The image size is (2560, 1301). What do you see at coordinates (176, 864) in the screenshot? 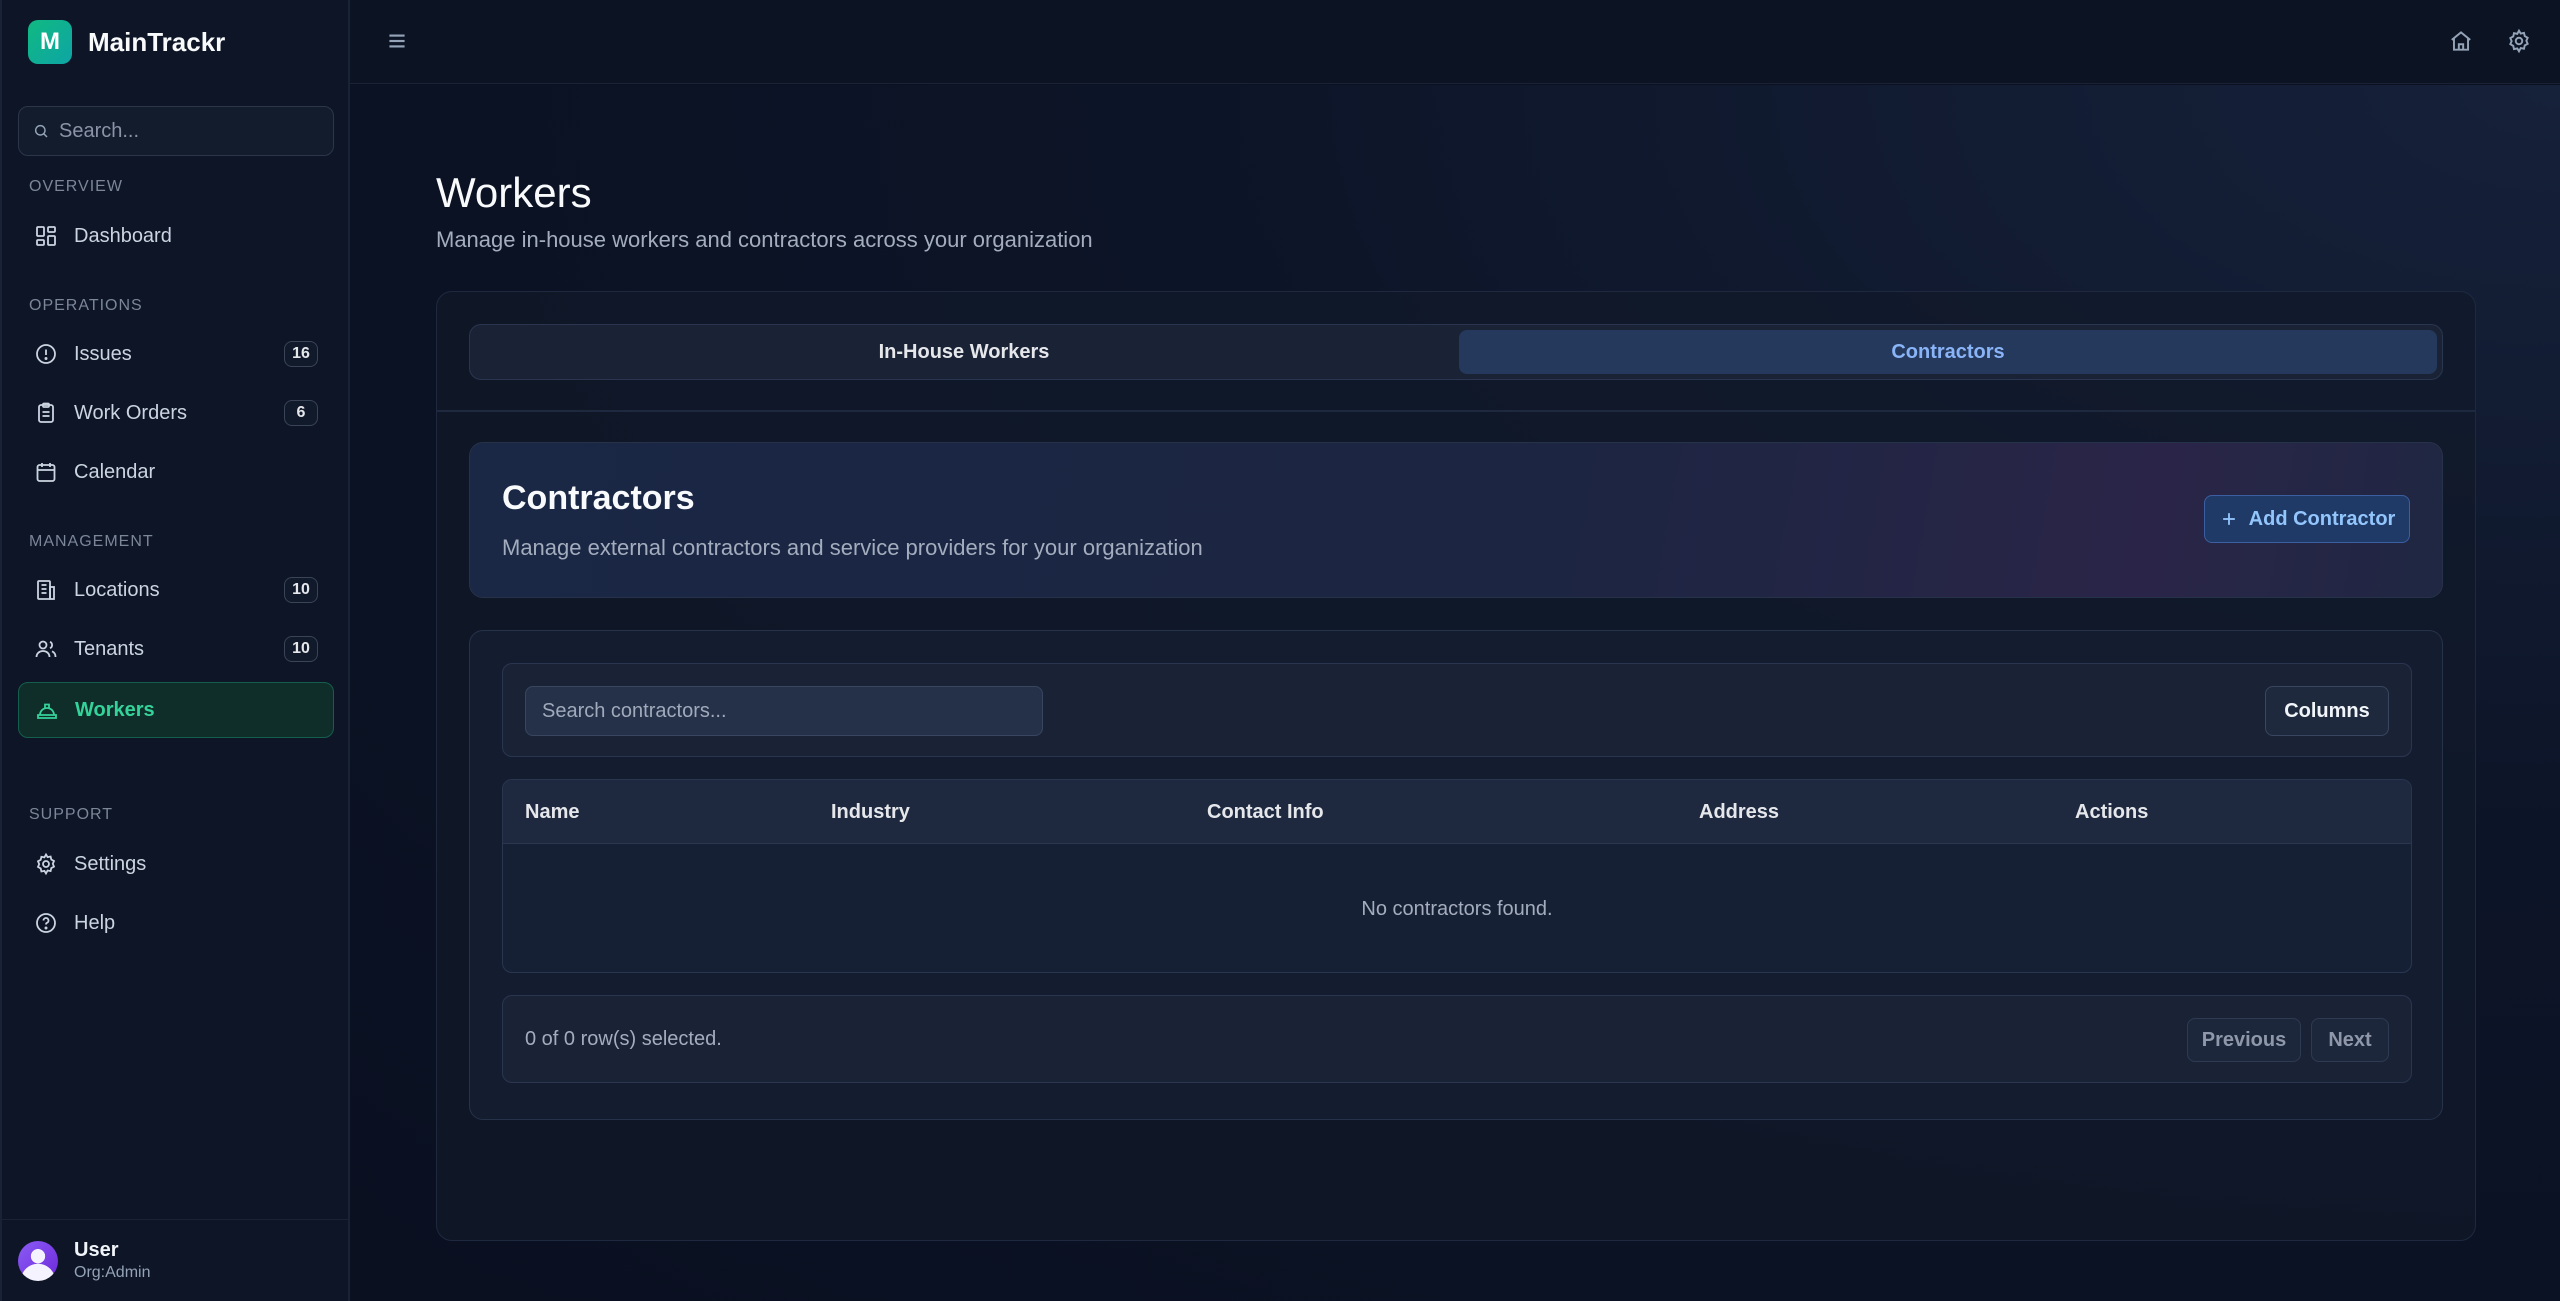
I see `sidebar-item-settings: Settings` at bounding box center [176, 864].